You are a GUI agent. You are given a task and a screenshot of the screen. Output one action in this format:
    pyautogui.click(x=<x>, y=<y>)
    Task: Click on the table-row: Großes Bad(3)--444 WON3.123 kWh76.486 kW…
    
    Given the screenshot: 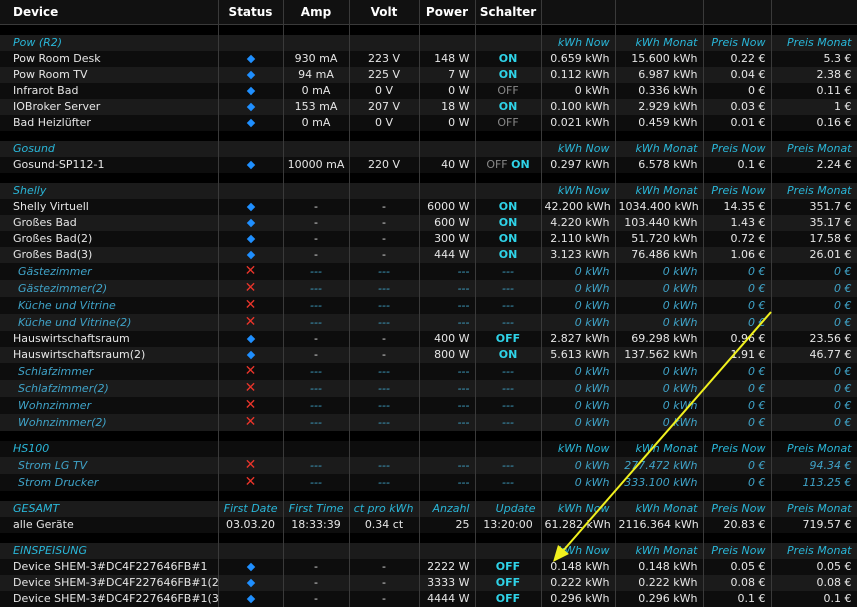 What is the action you would take?
    pyautogui.click(x=428, y=255)
    